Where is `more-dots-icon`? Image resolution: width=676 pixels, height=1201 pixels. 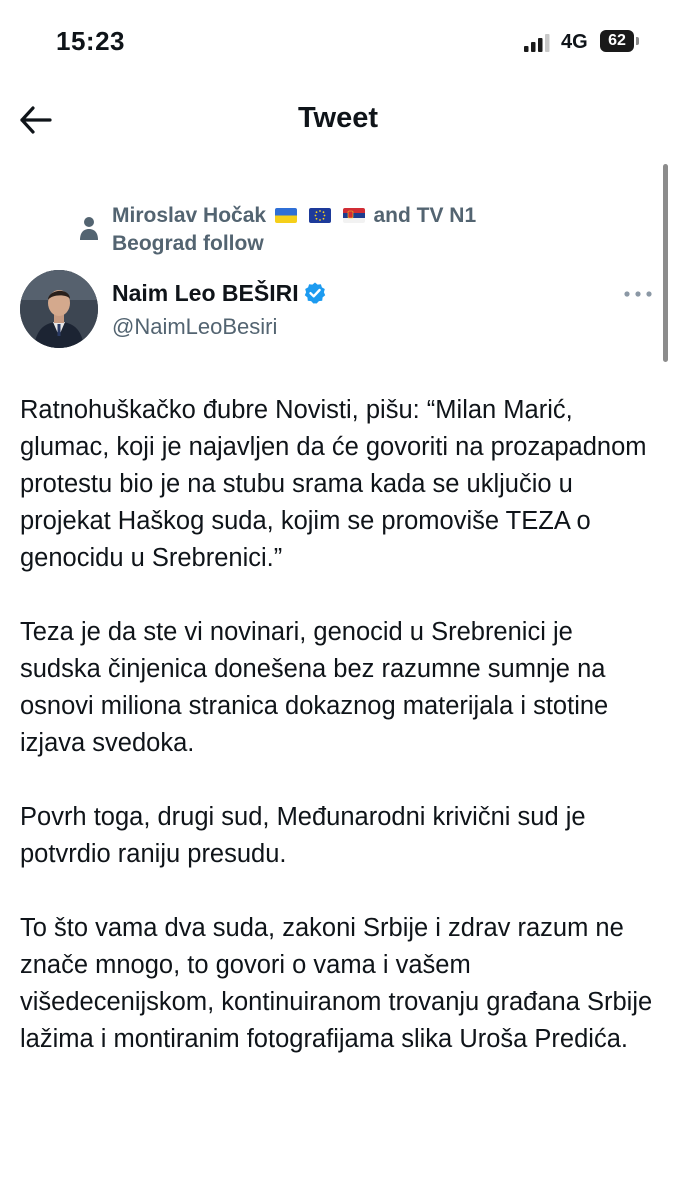 more-dots-icon is located at coordinates (638, 294).